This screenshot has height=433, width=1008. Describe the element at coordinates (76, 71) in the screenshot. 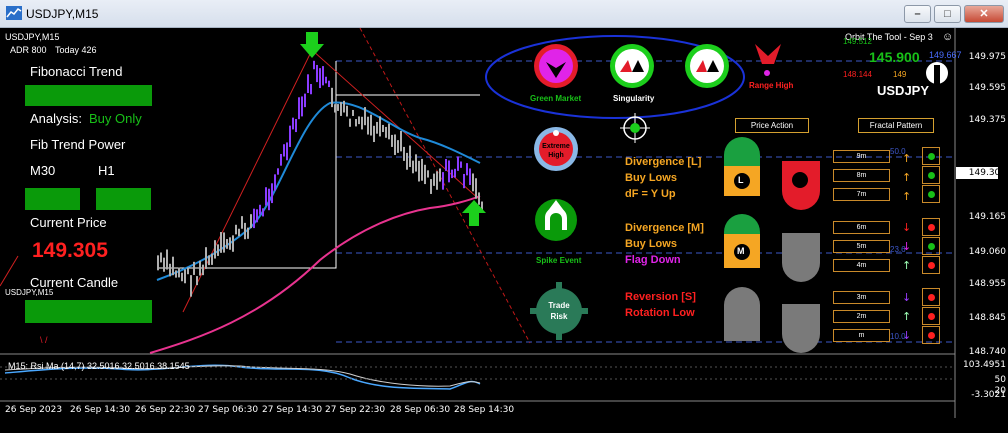

I see `fib-trend-label: Fibonacci Trend` at that location.